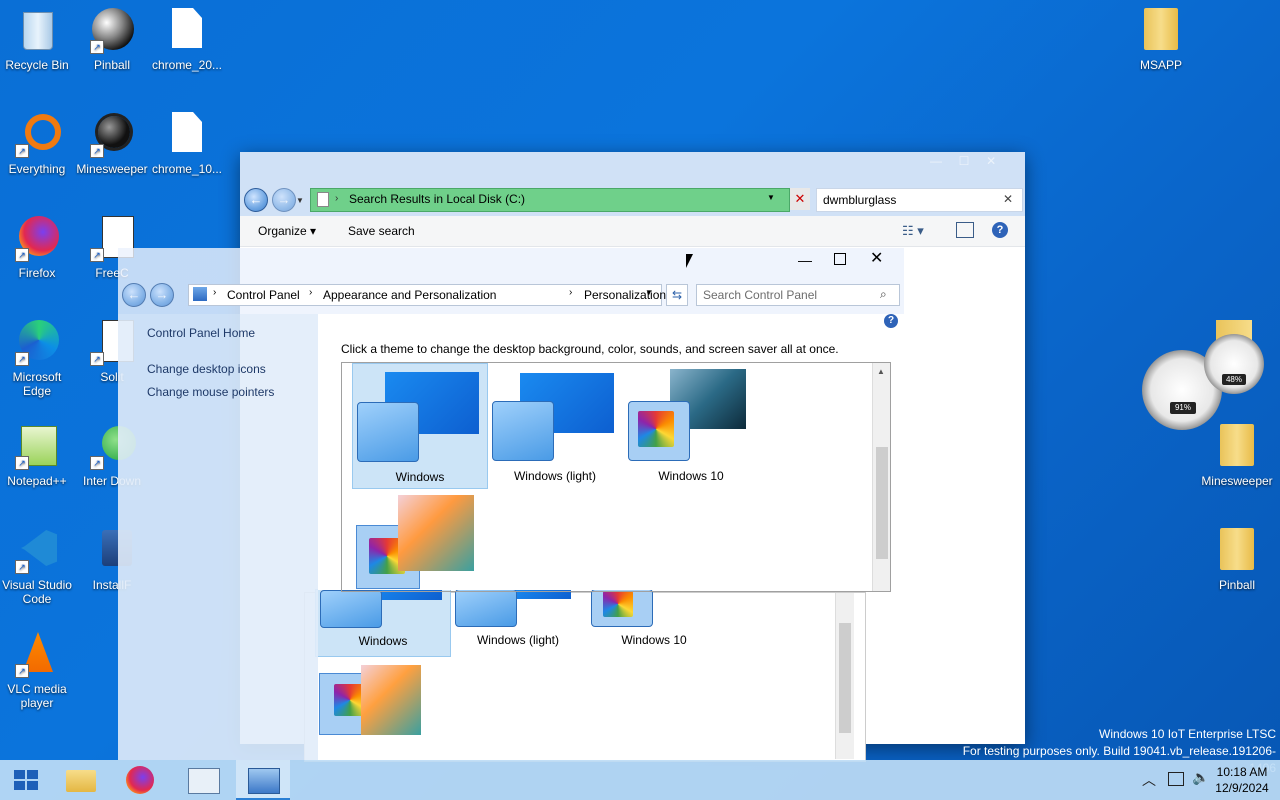 The height and width of the screenshot is (800, 1280). Describe the element at coordinates (37, 169) in the screenshot. I see `desktop-icon-label: Everything` at that location.